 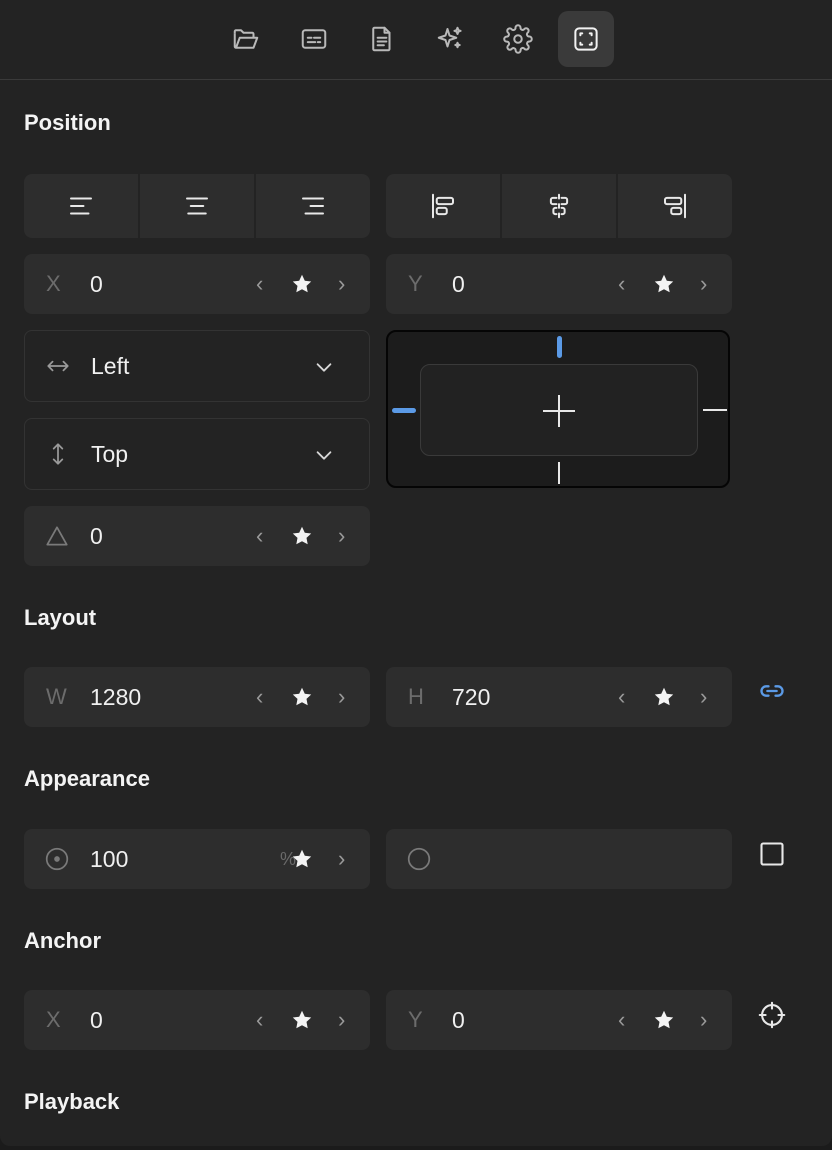 I want to click on position-x-value: 0, so click(x=96, y=284).